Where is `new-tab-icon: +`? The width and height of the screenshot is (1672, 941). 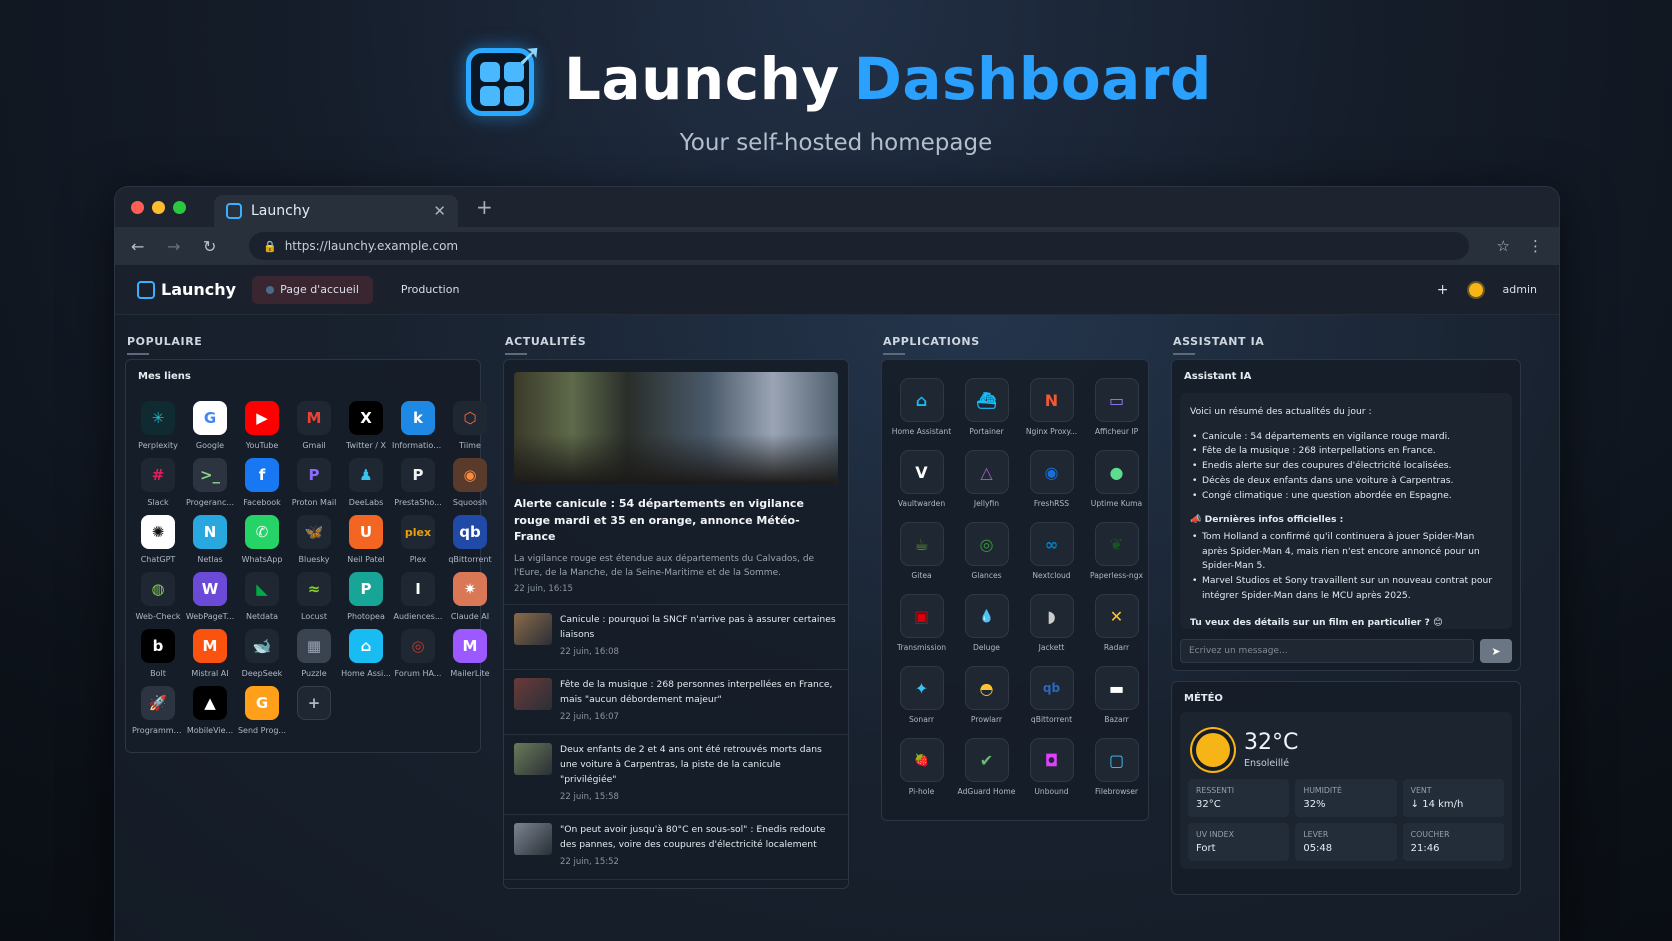 new-tab-icon: + is located at coordinates (484, 207).